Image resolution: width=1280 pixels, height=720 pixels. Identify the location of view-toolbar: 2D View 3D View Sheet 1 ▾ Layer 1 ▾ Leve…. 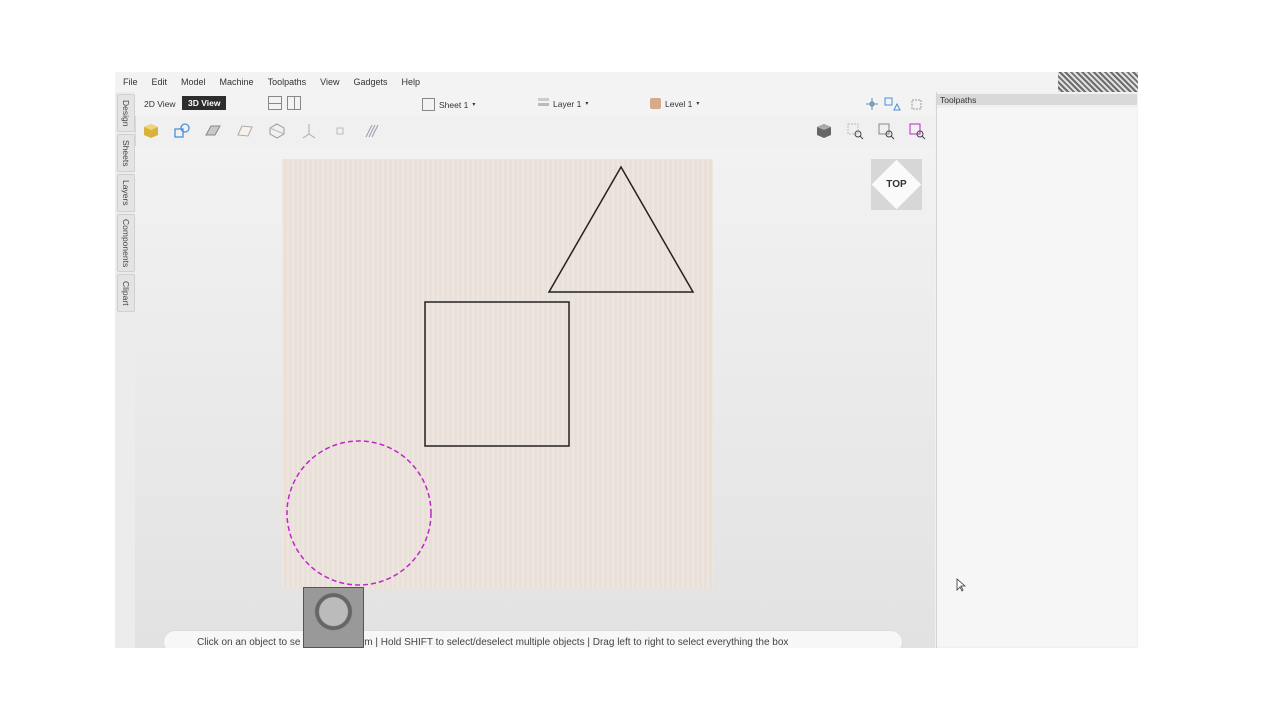
(535, 104).